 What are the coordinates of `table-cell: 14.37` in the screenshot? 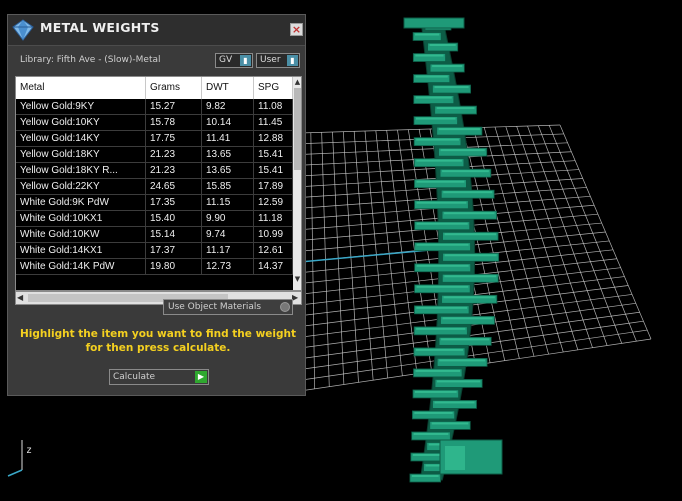 It's located at (273, 267).